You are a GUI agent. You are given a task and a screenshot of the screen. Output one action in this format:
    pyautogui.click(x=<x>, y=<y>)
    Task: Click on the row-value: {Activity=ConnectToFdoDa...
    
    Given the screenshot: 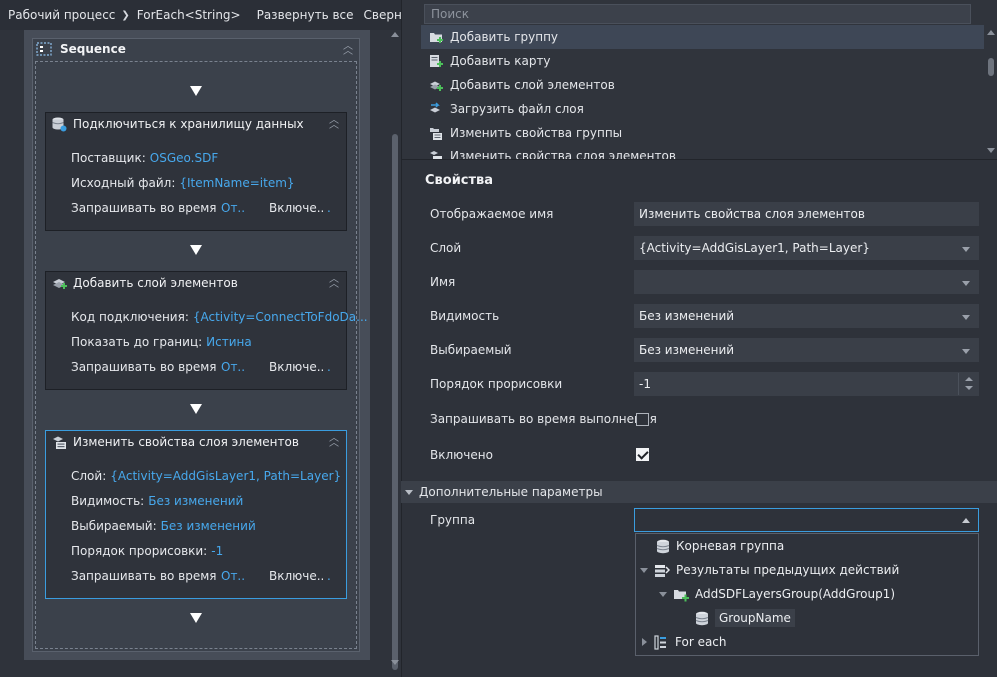 What is the action you would take?
    pyautogui.click(x=280, y=317)
    